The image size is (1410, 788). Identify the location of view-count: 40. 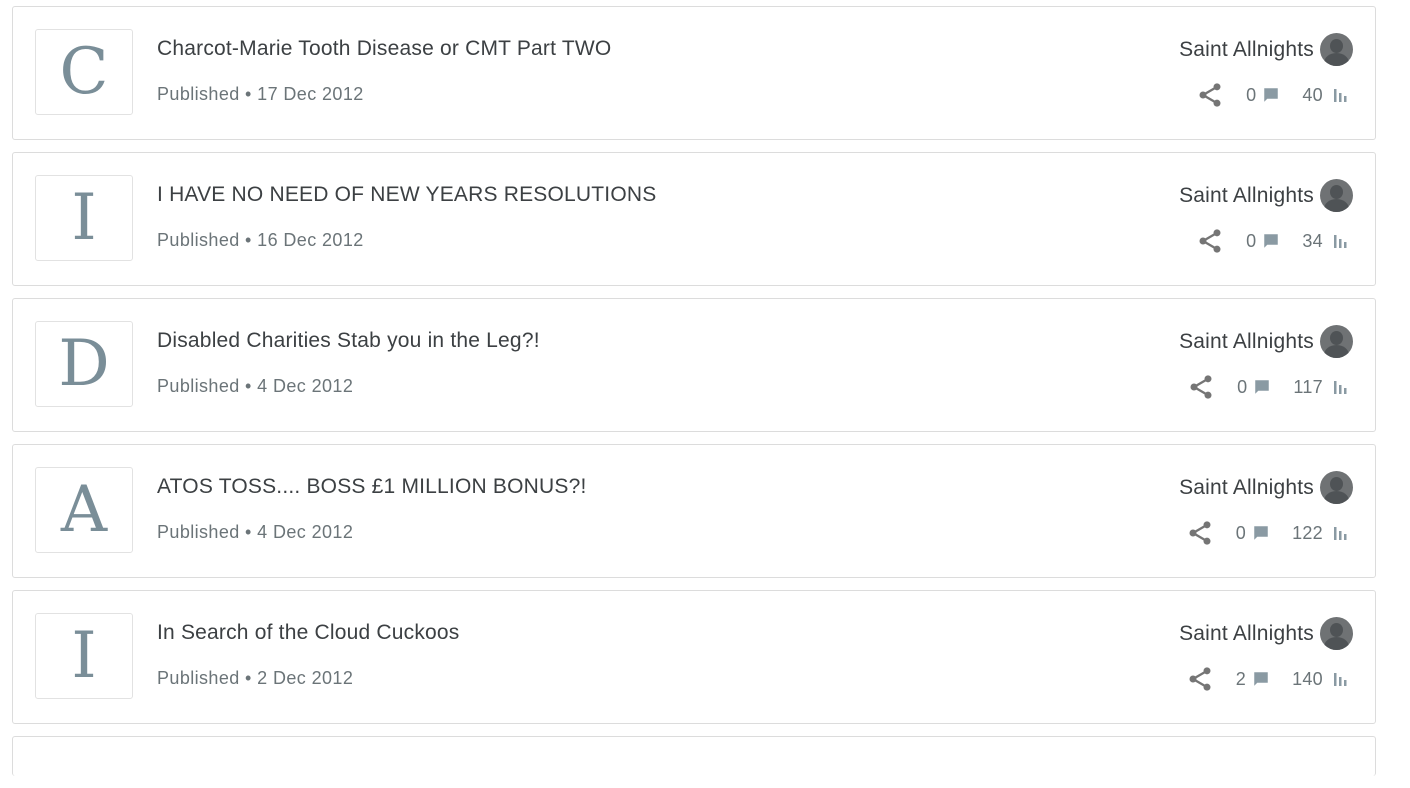
(1312, 94).